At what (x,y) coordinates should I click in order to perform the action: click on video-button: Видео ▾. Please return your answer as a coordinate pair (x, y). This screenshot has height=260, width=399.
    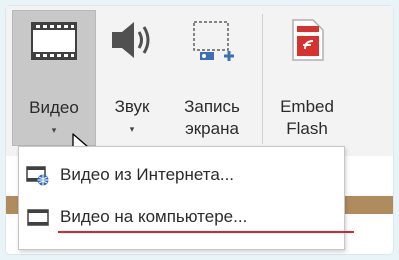
    Looking at the image, I should click on (54, 78).